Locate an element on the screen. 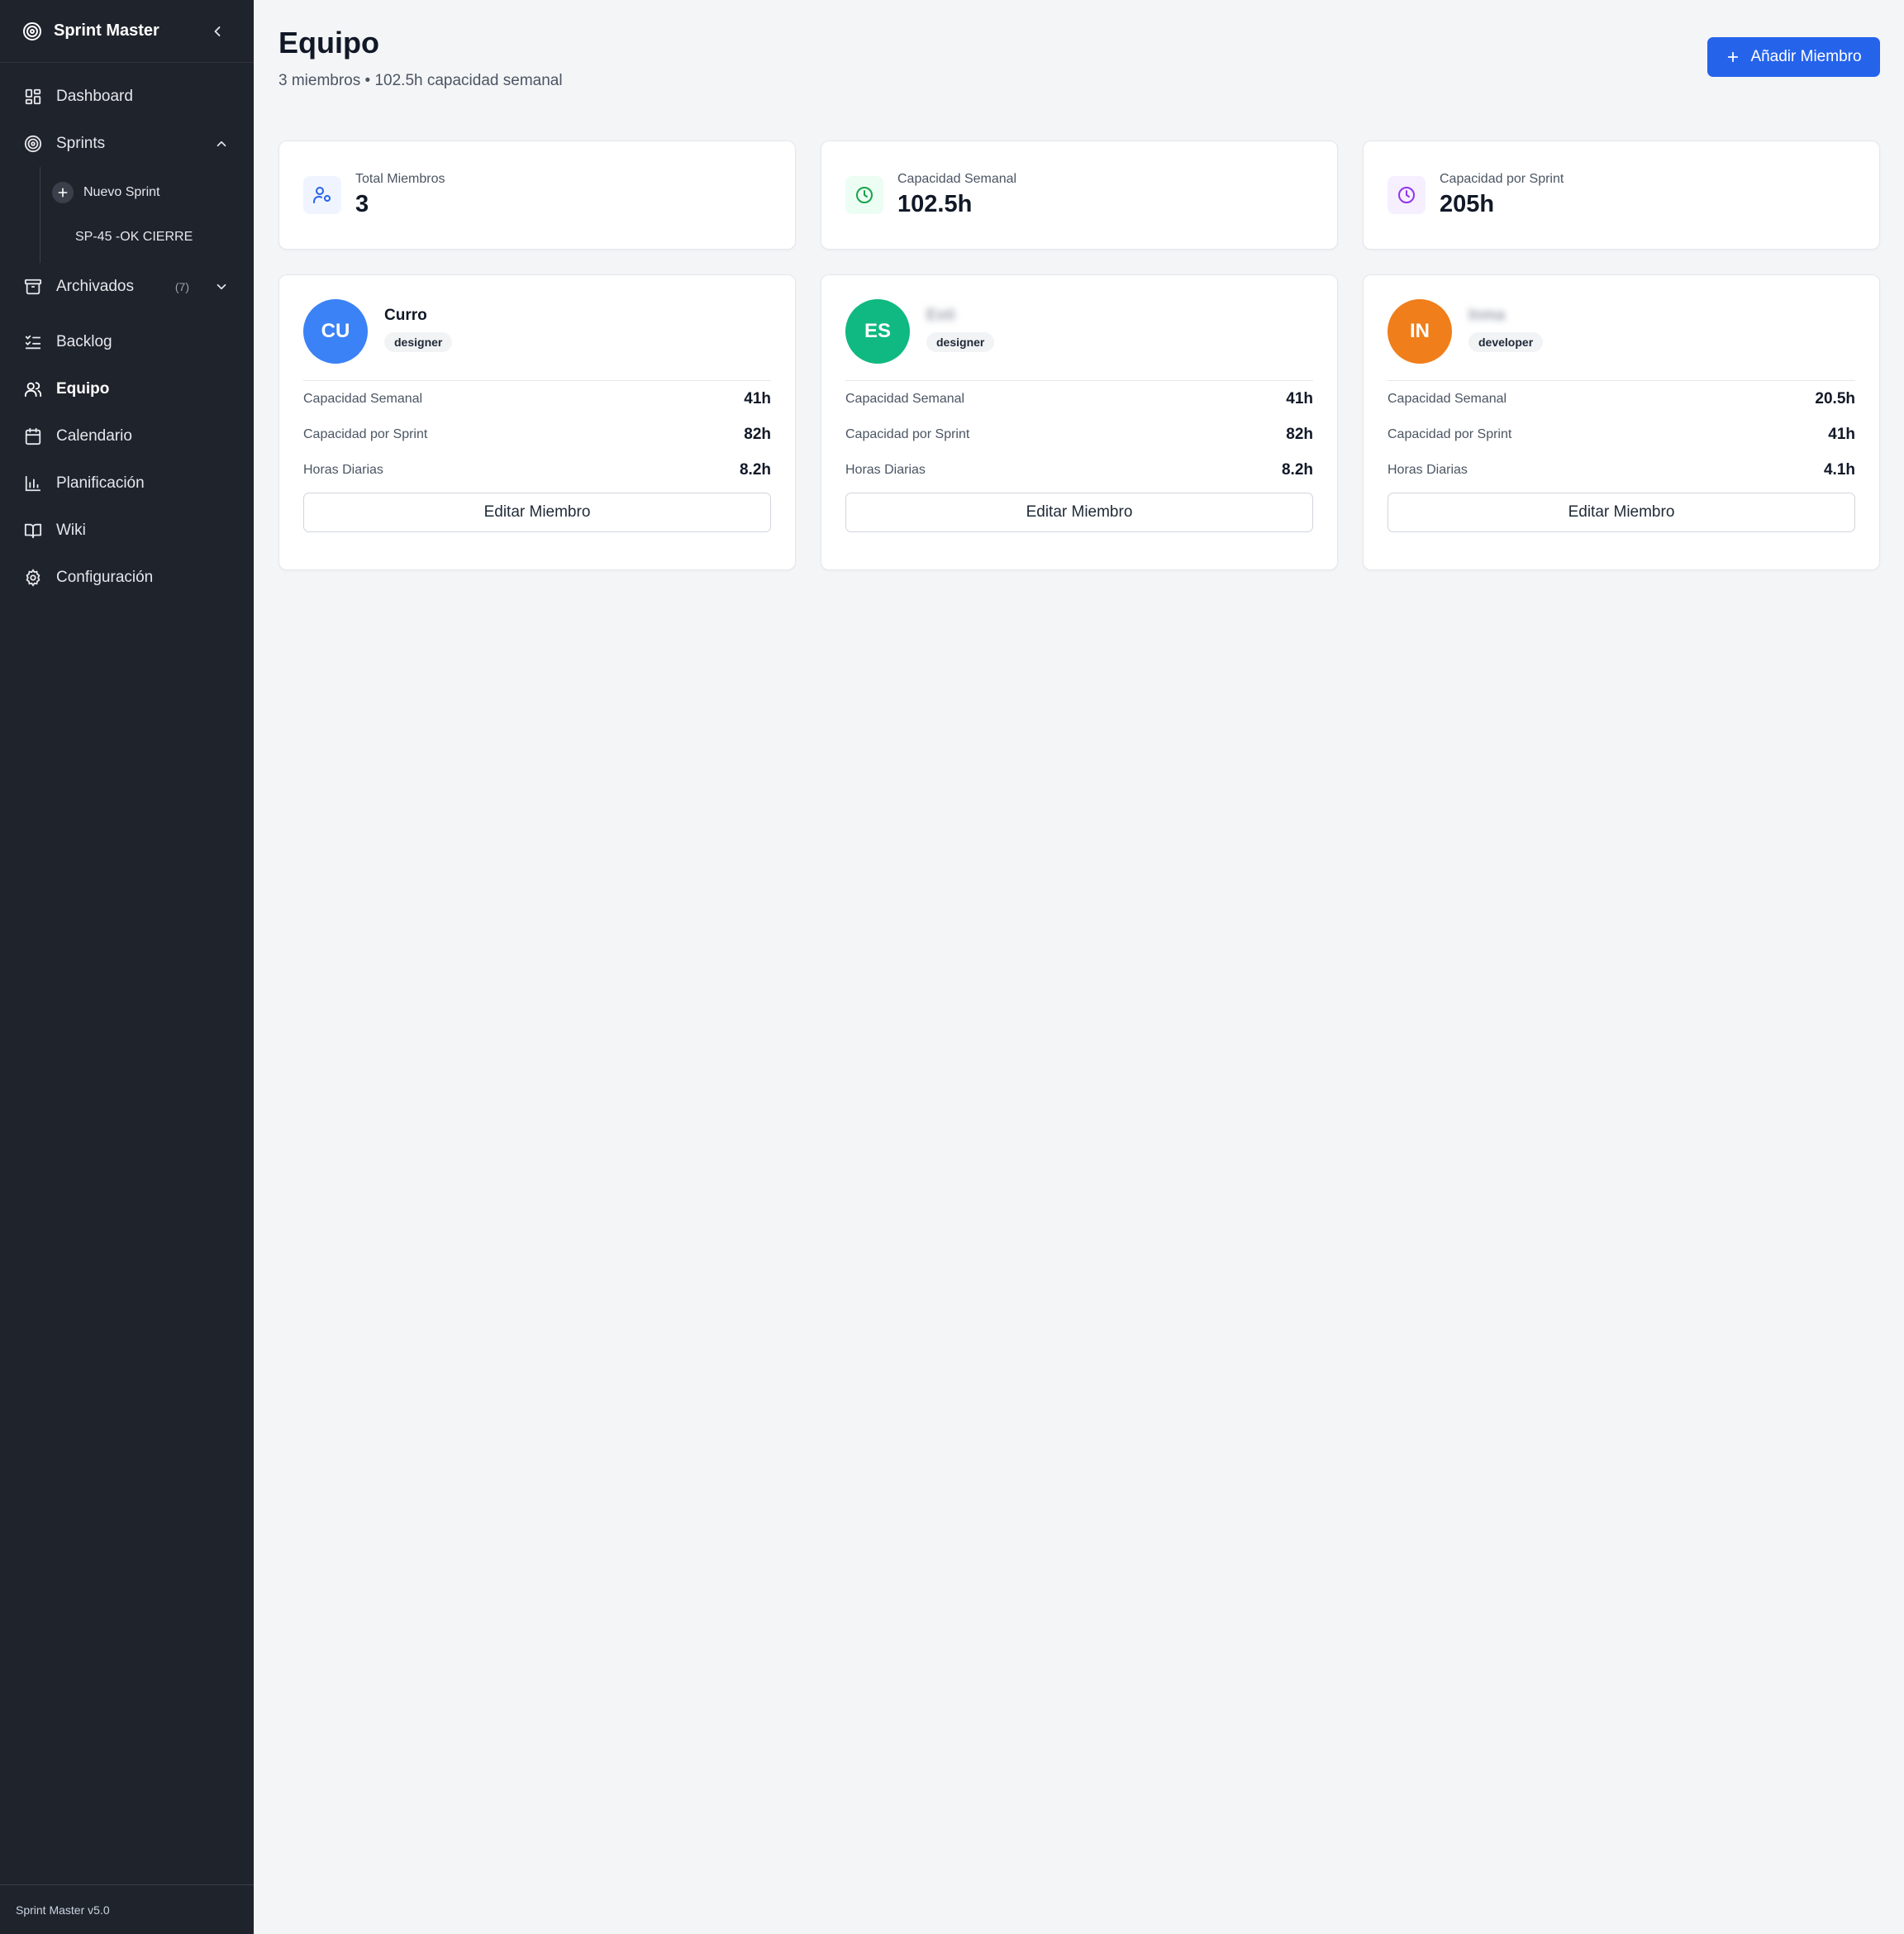 The image size is (1904, 1934). sidebar-item-label: Backlog is located at coordinates (84, 341).